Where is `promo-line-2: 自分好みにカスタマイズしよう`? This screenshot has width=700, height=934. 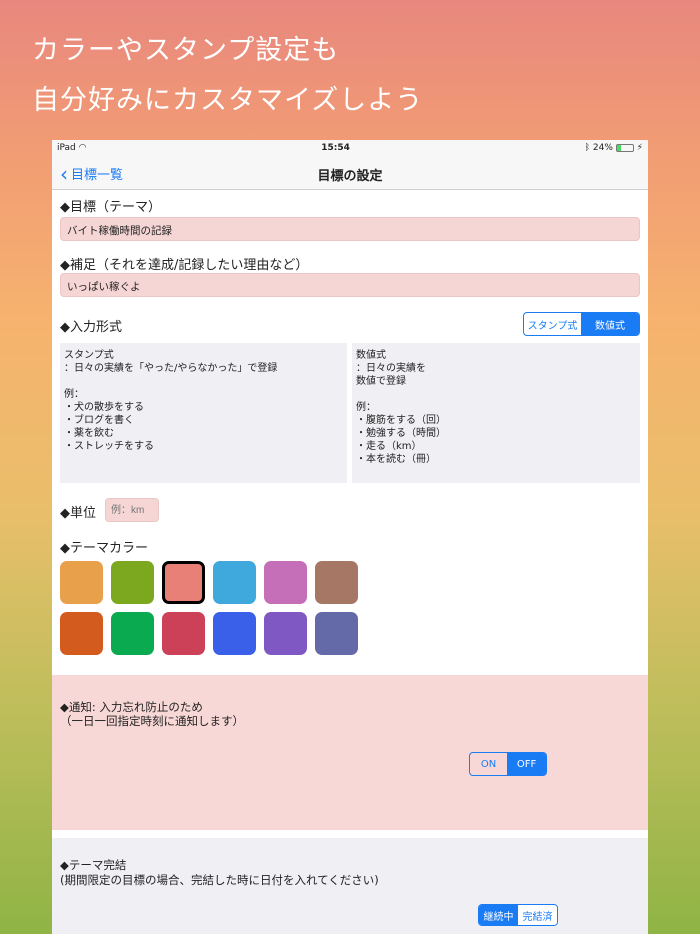
promo-line-2: 自分好みにカスタマイズしよう is located at coordinates (228, 100).